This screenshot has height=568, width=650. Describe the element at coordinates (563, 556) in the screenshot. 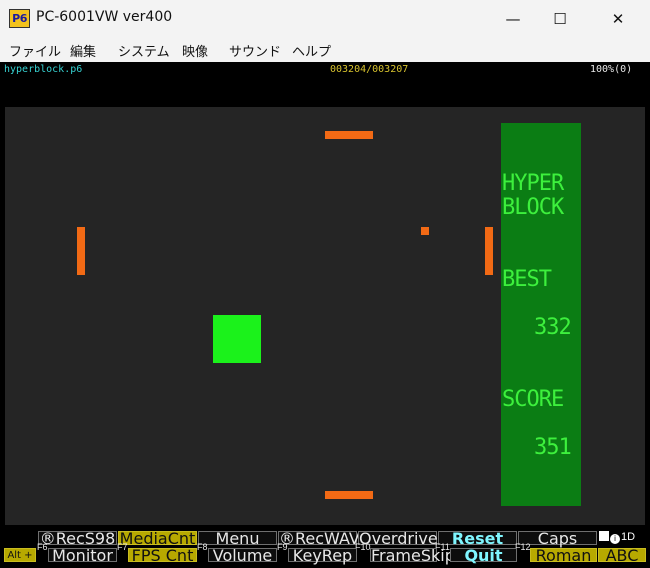

I see `roman-button: Roman` at that location.